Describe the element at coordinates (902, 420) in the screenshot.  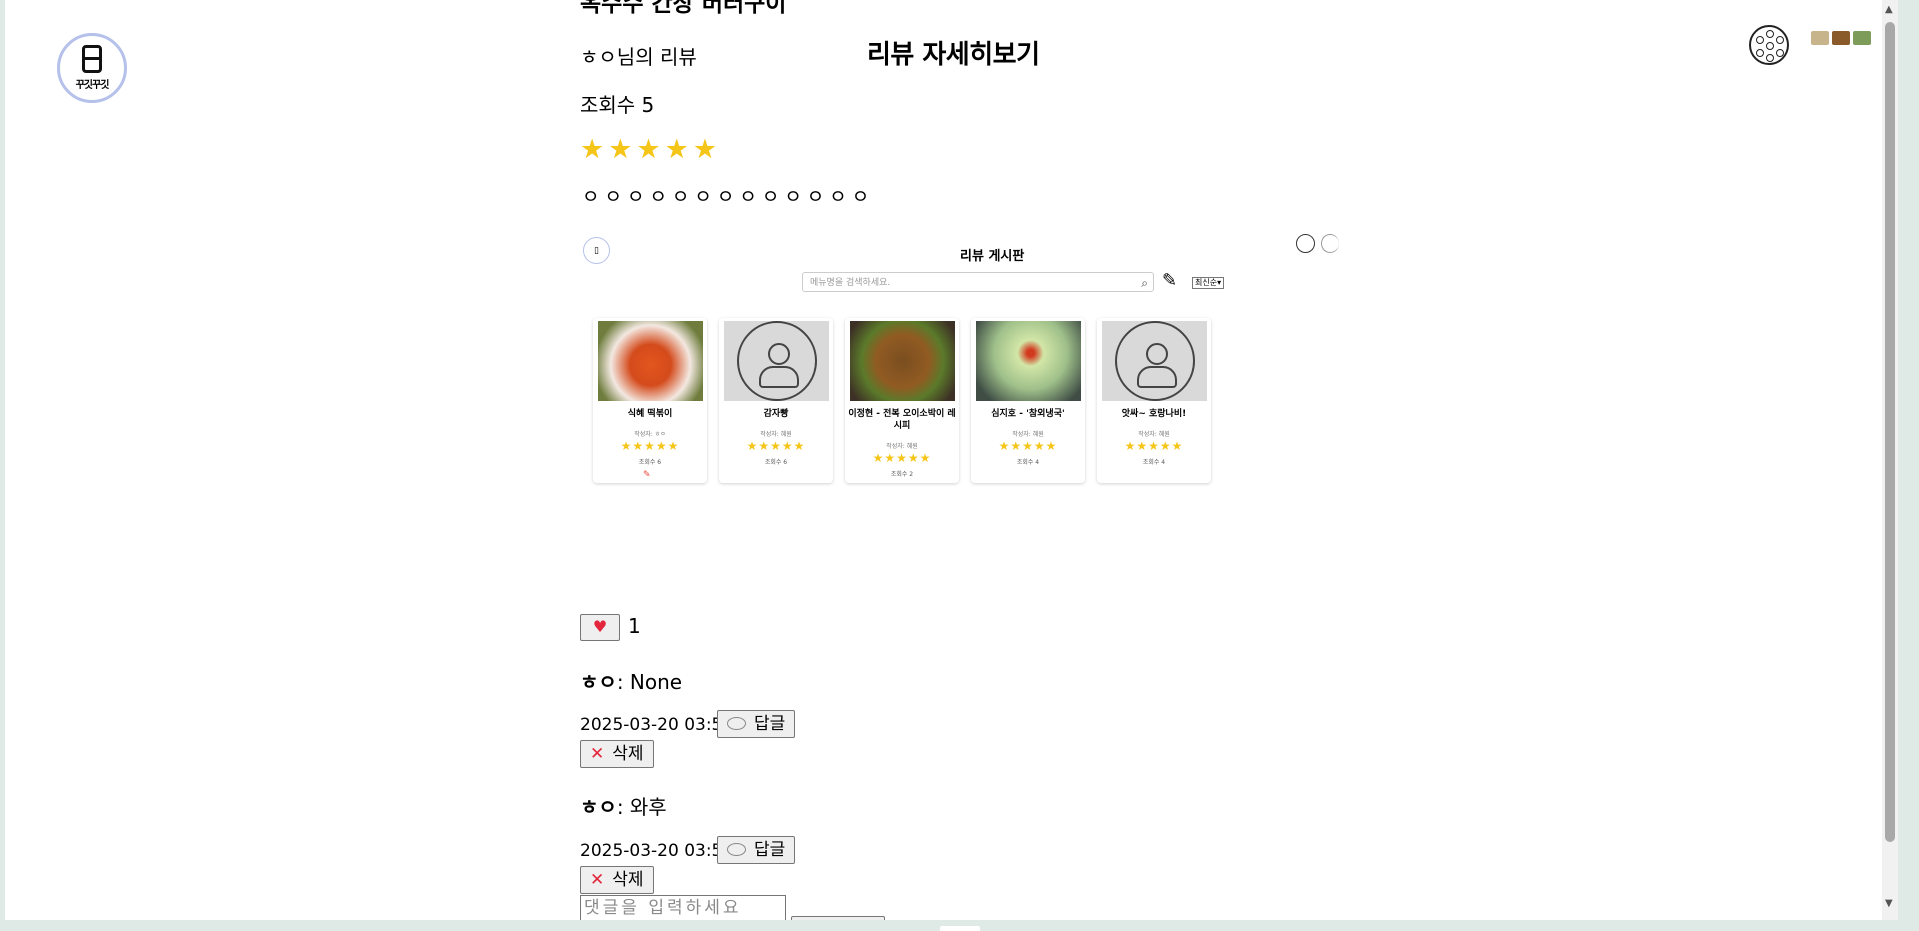
I see `card-name: 이정현 - 전복 오이소박이 레시피` at that location.